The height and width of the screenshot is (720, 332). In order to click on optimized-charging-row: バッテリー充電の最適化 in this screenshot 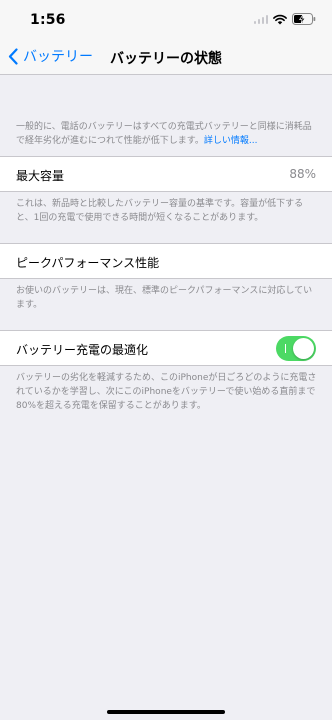, I will do `click(166, 348)`.